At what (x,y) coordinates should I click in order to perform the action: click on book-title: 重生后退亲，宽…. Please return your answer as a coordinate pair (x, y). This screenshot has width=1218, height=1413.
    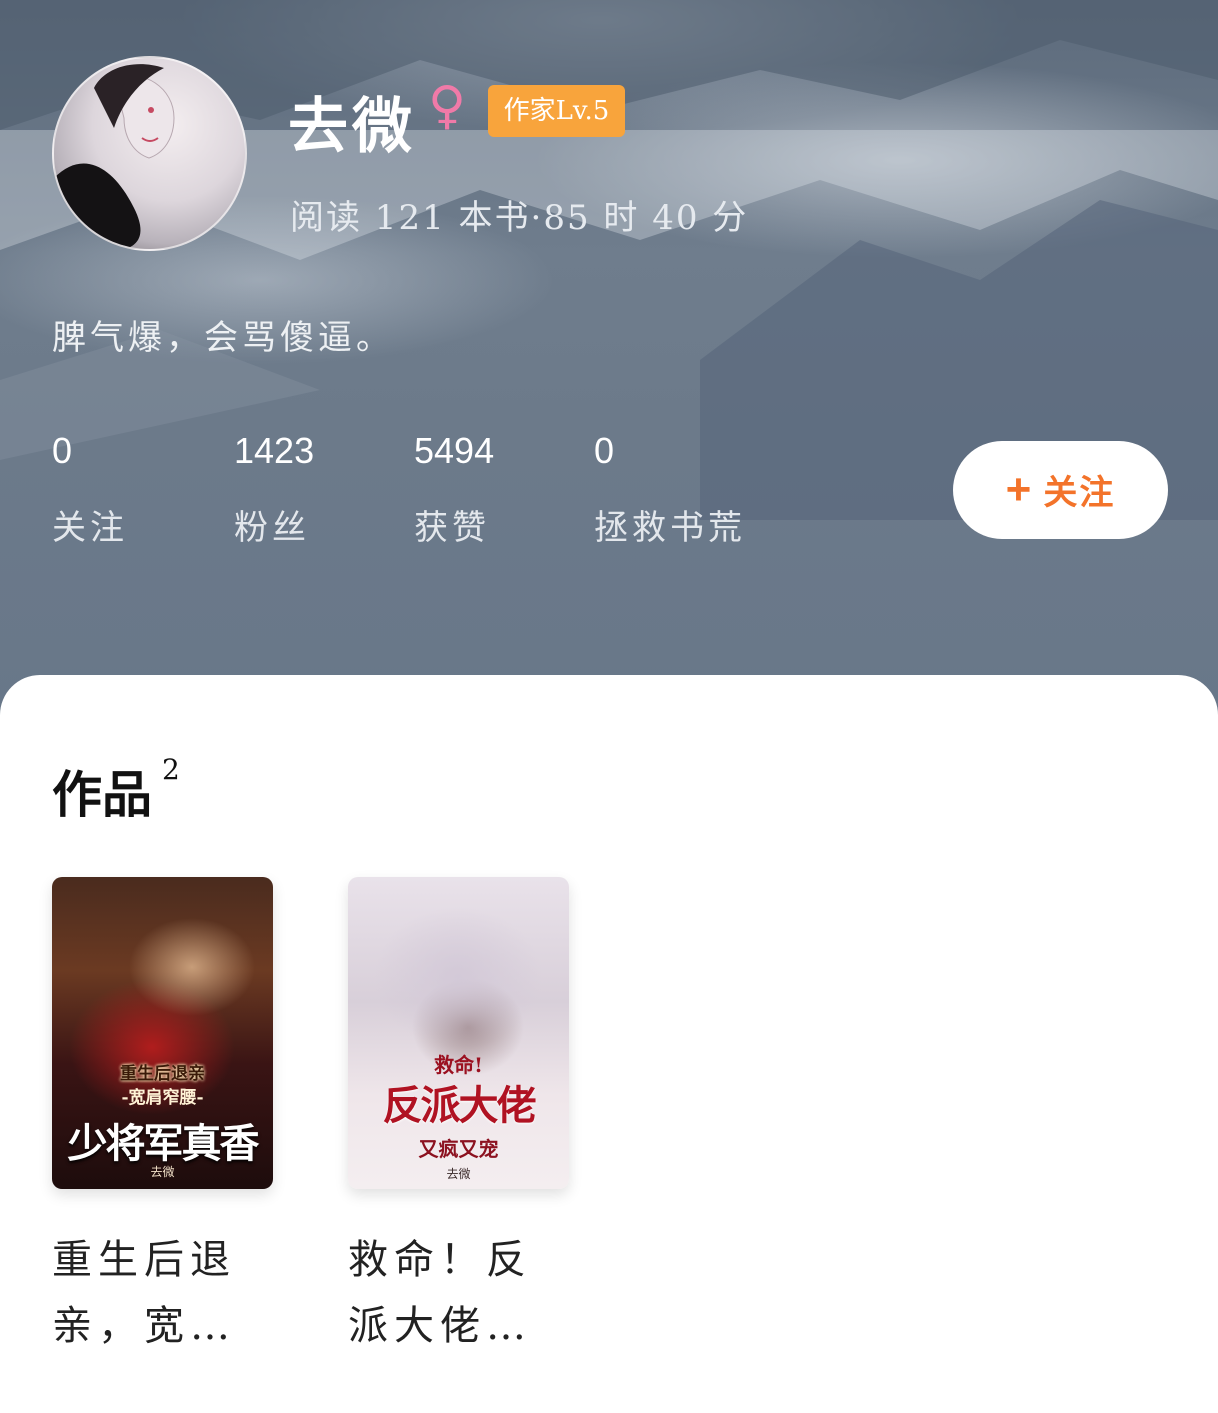
    Looking at the image, I should click on (162, 1293).